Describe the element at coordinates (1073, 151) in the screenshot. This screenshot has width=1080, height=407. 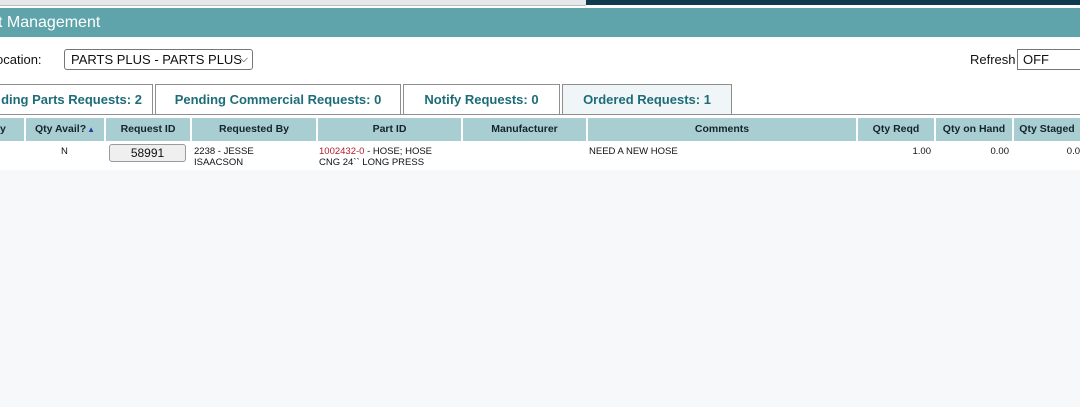
I see `cell-qty-staged: 0.0` at that location.